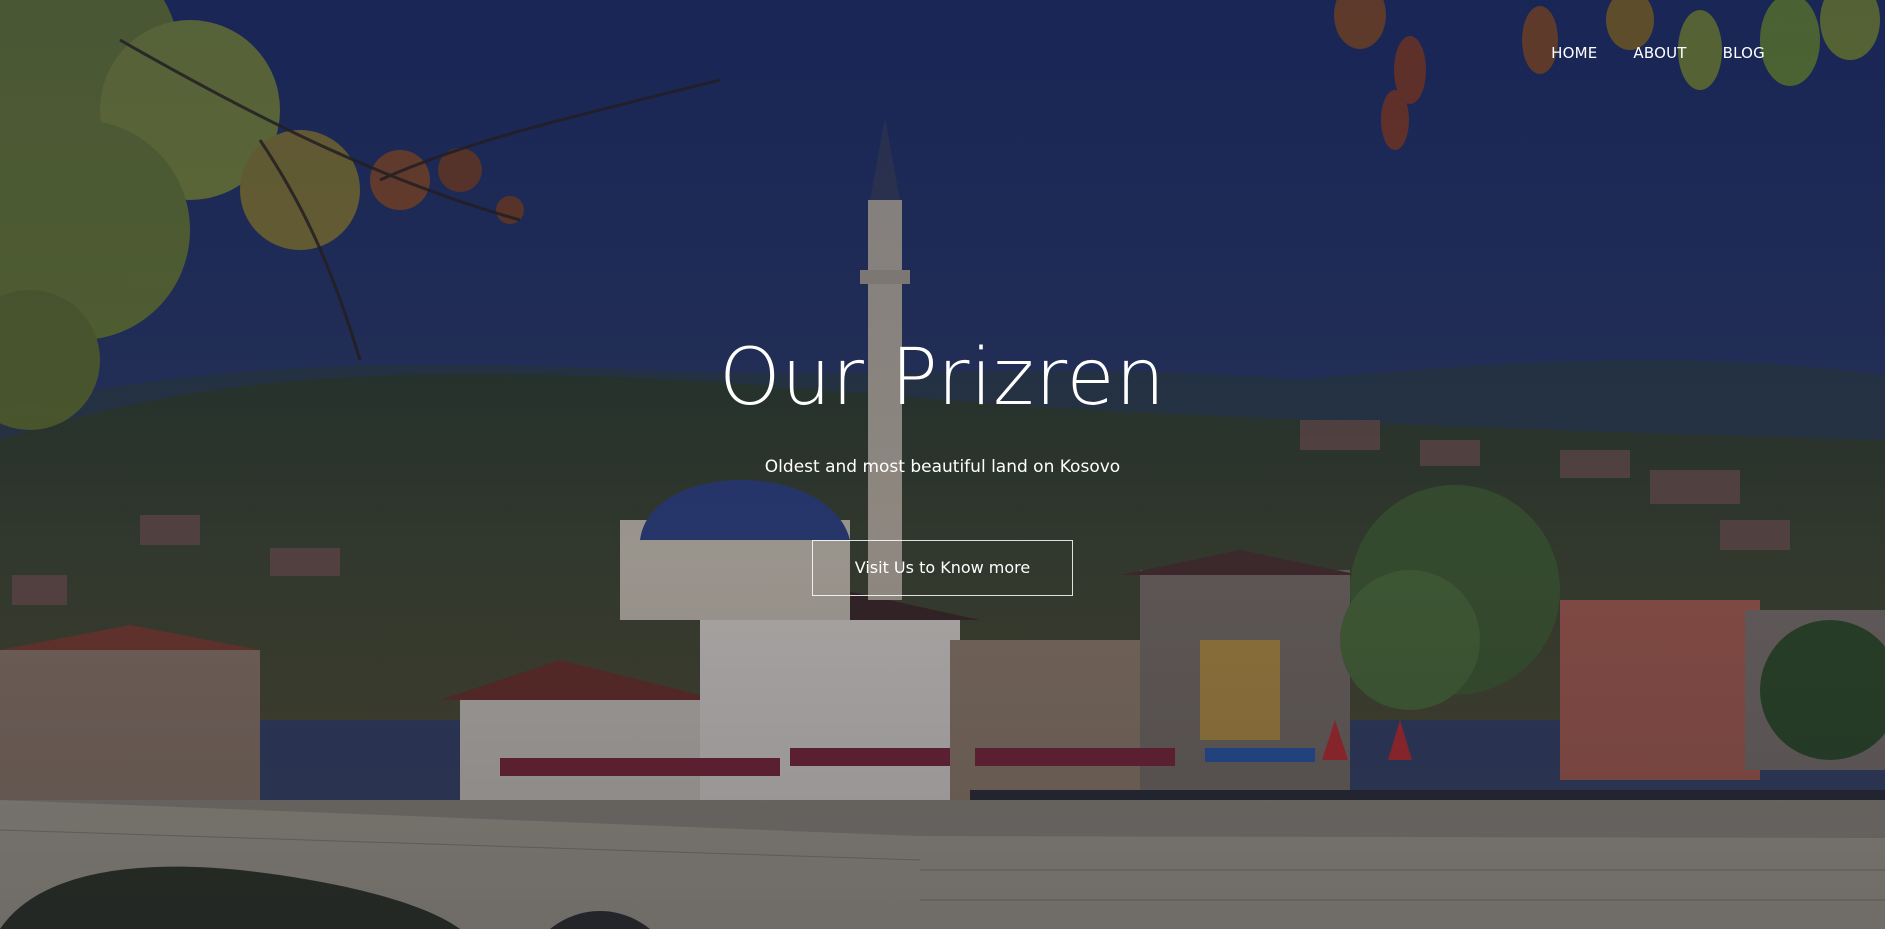 The image size is (1885, 929). I want to click on top-navigation: HOME ABOUT BLOG, so click(1658, 53).